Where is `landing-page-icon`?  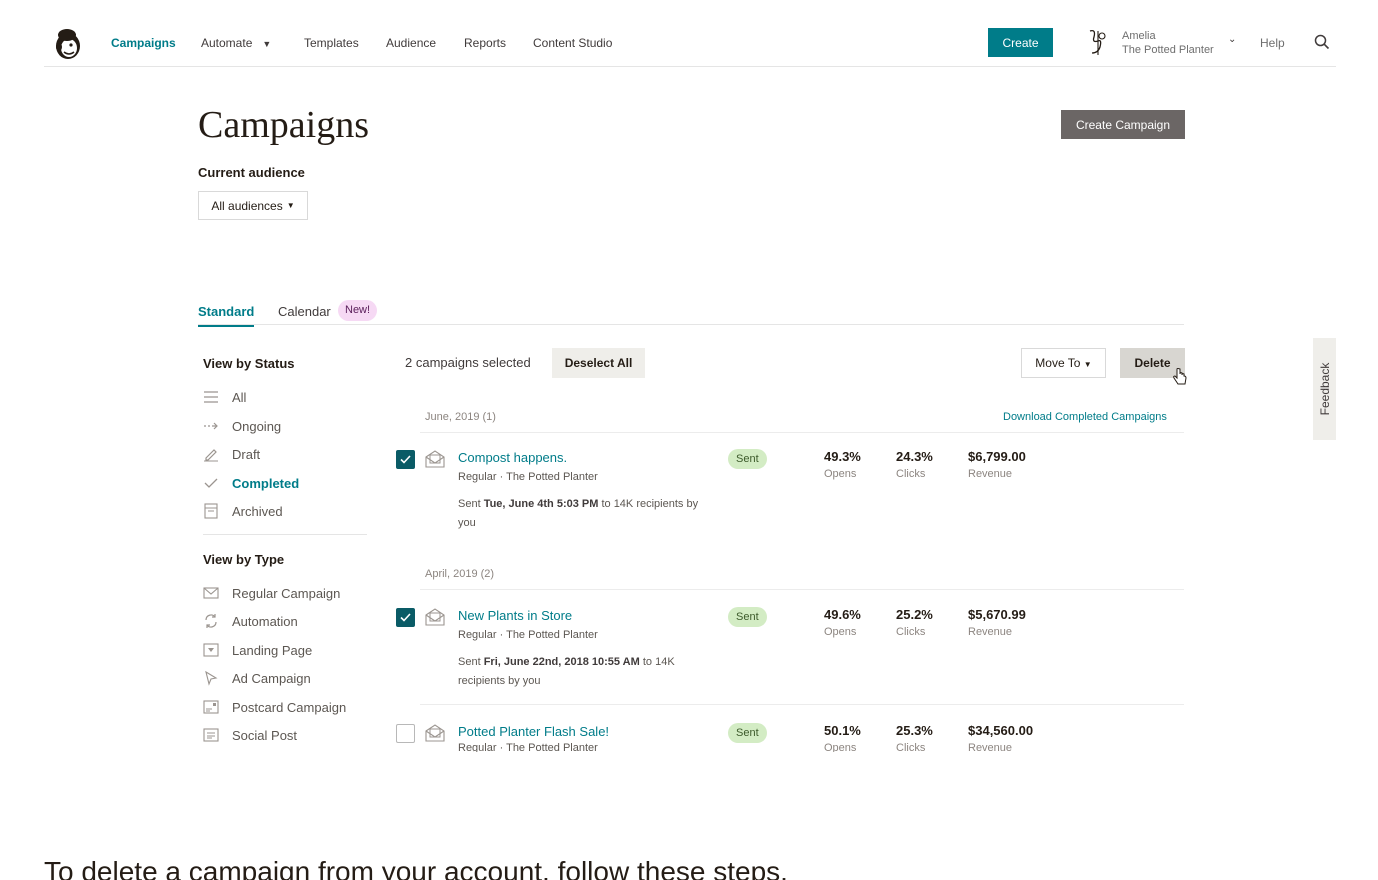 landing-page-icon is located at coordinates (211, 650).